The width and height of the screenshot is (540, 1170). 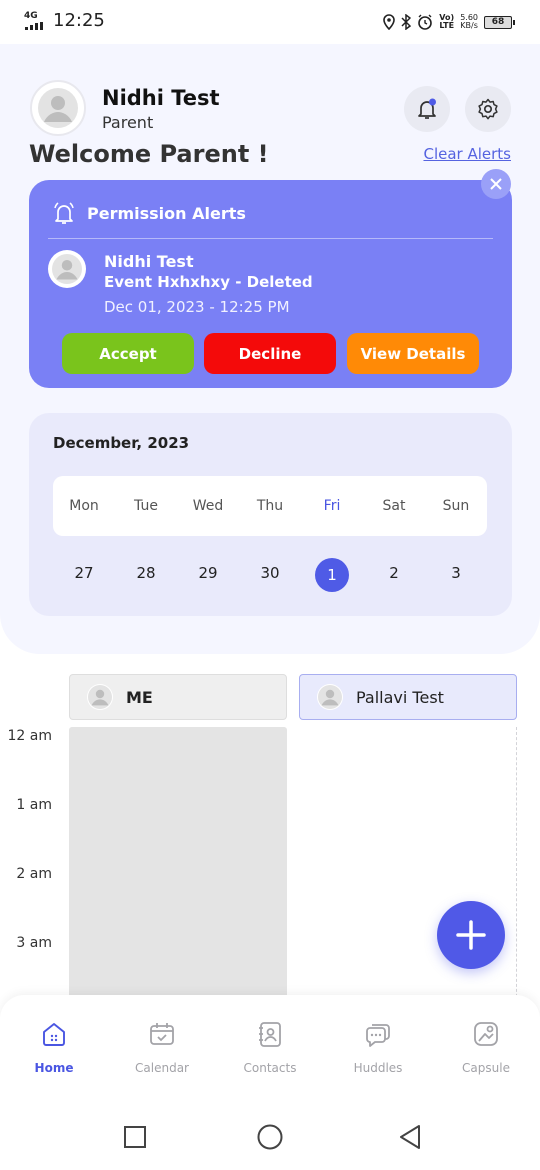 I want to click on alert-avatar, so click(x=67, y=269).